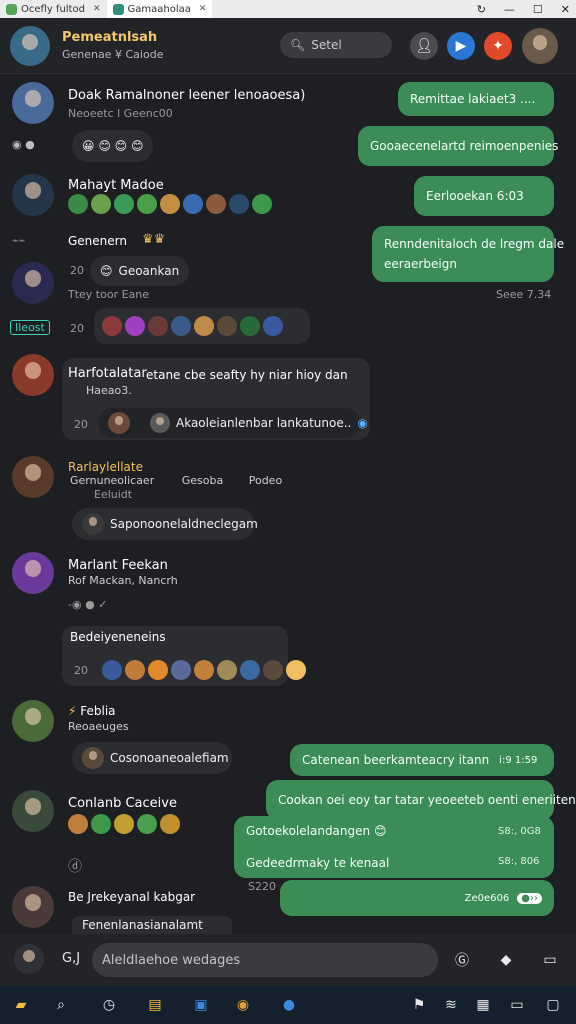 This screenshot has height=1024, width=576. What do you see at coordinates (565, 9) in the screenshot?
I see `close-window-button: ✕` at bounding box center [565, 9].